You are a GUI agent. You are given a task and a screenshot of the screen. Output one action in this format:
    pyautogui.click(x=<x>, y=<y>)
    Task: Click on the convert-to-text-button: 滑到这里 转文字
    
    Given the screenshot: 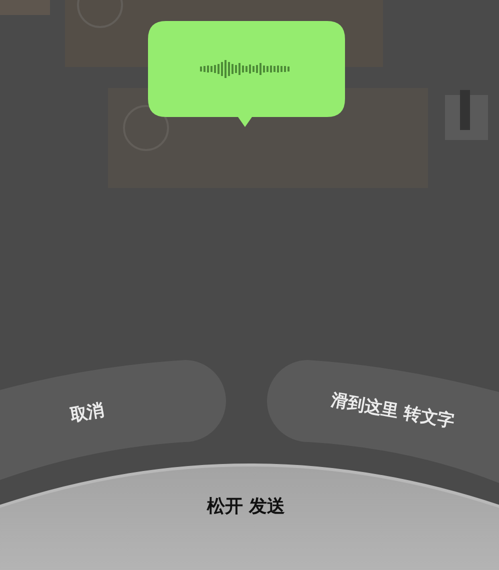 What is the action you would take?
    pyautogui.click(x=383, y=421)
    